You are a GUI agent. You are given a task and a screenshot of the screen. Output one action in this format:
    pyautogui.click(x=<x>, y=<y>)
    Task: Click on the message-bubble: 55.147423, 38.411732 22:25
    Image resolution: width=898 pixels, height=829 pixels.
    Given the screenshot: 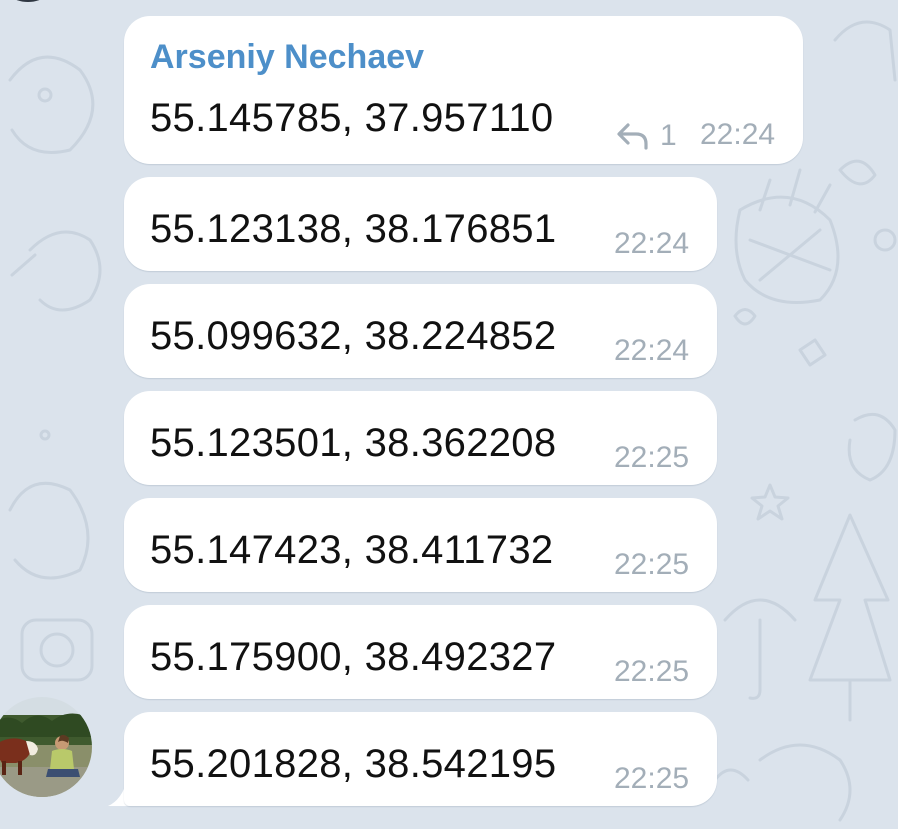 What is the action you would take?
    pyautogui.click(x=420, y=545)
    